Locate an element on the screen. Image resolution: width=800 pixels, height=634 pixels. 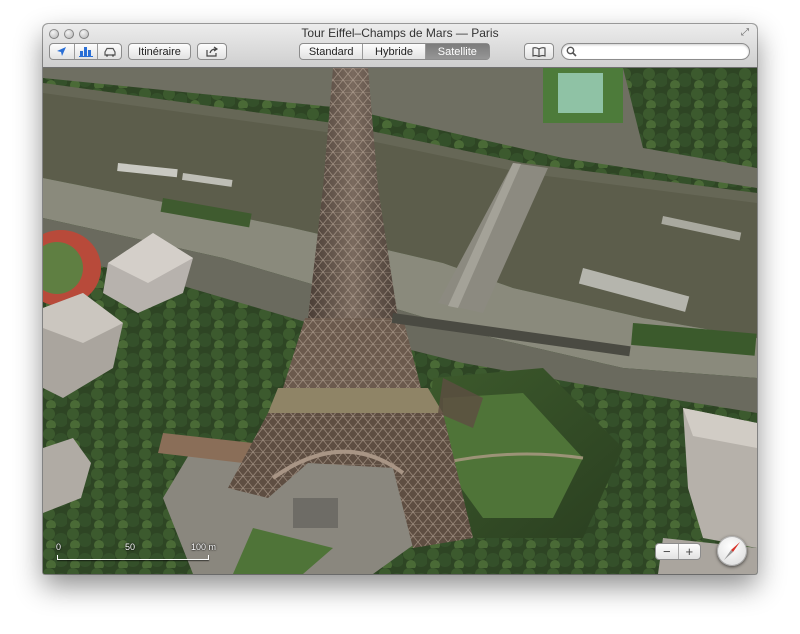
tab-satellite: Satellite is located at coordinates (456, 51).